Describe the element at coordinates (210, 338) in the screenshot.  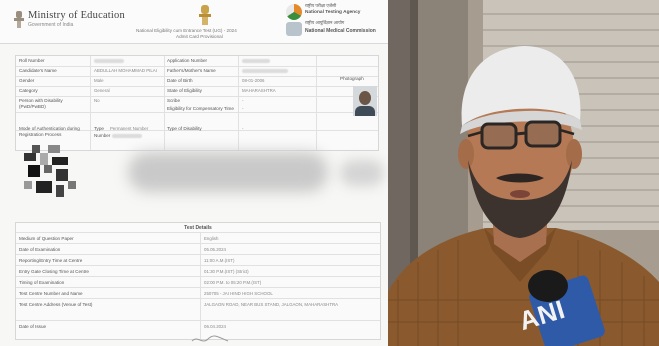
I see `handwritten-signature` at that location.